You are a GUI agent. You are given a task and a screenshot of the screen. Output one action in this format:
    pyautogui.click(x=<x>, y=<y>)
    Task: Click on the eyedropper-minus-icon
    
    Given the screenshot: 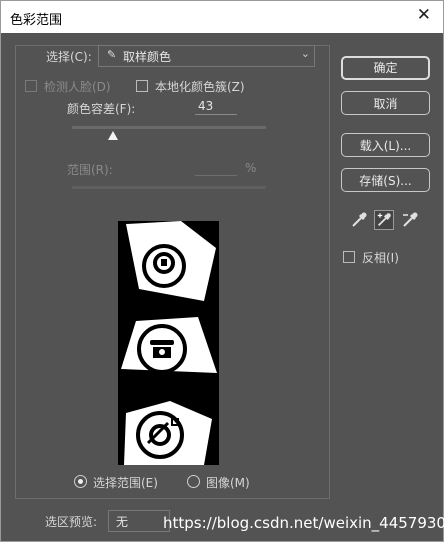 What is the action you would take?
    pyautogui.click(x=410, y=220)
    